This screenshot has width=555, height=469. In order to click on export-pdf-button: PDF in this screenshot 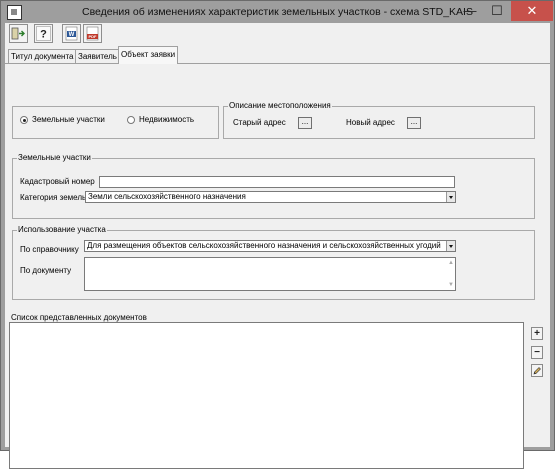, I will do `click(92, 33)`.